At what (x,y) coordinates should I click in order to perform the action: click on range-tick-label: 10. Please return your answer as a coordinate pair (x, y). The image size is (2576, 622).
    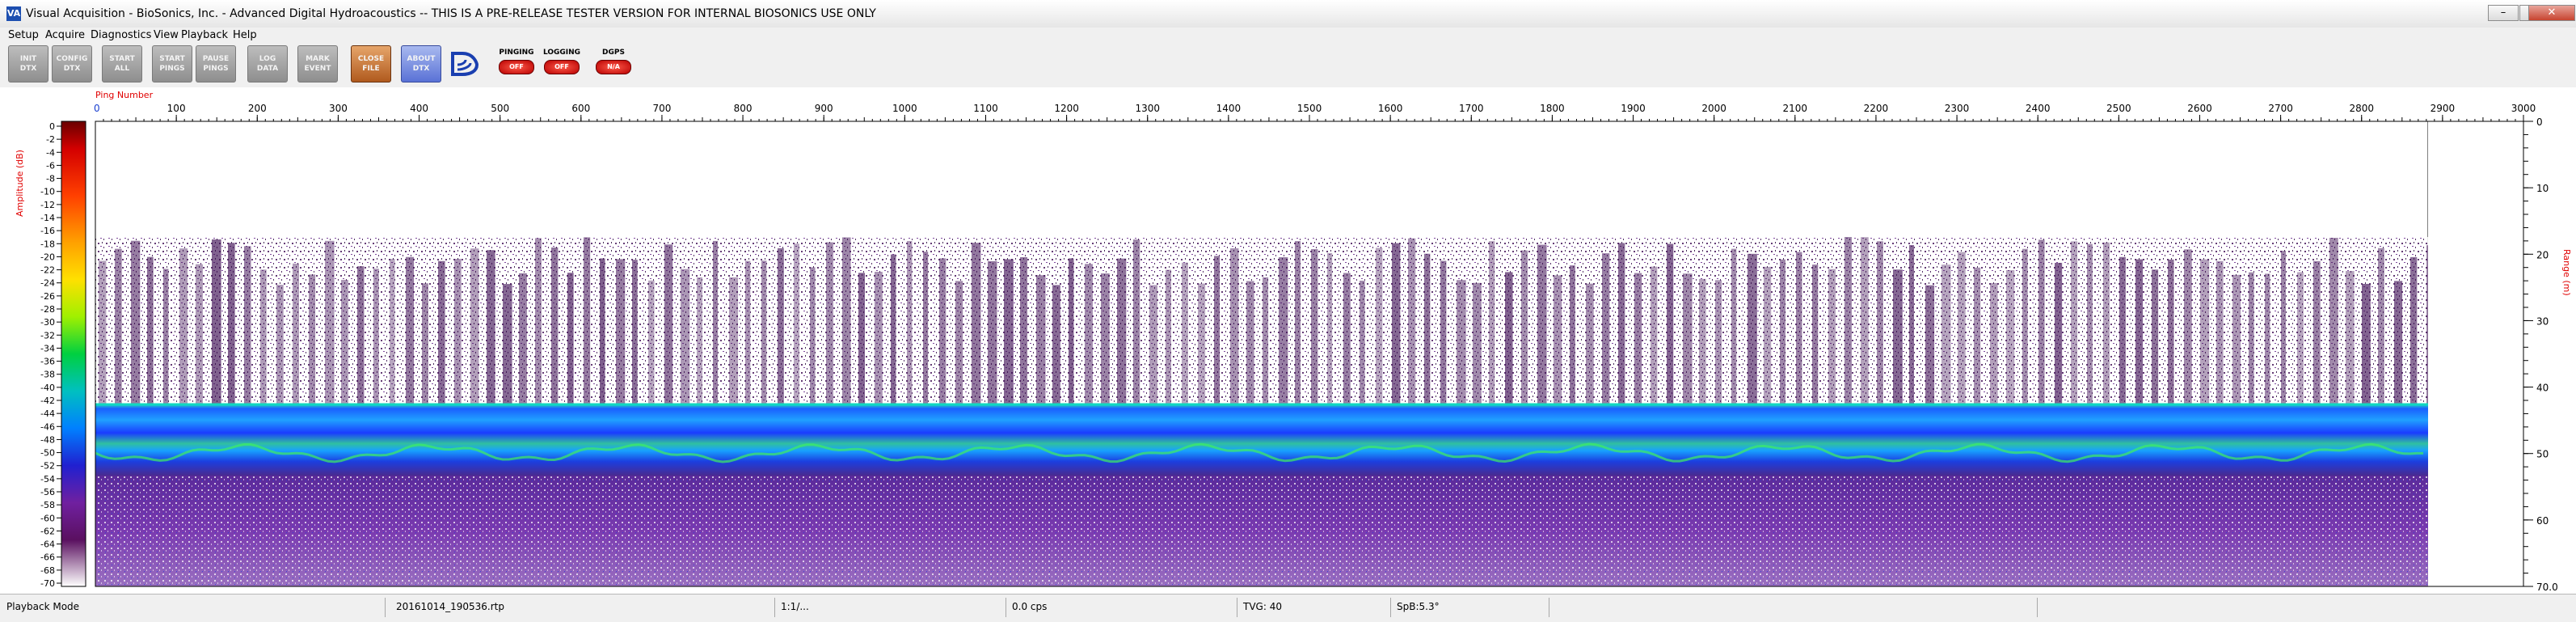
    Looking at the image, I should click on (2542, 188).